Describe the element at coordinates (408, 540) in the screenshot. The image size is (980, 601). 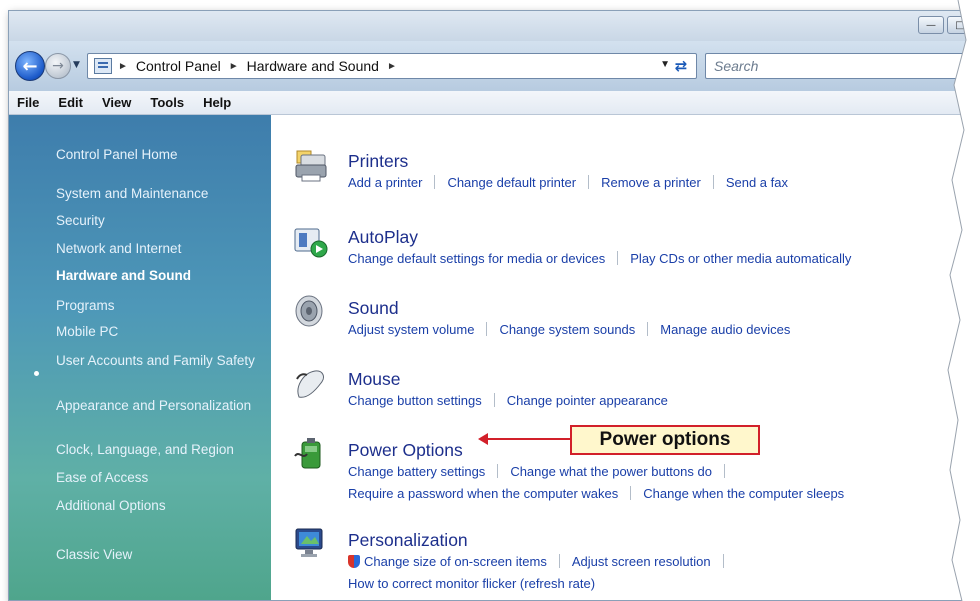
I see `personalization-title: Personalization` at that location.